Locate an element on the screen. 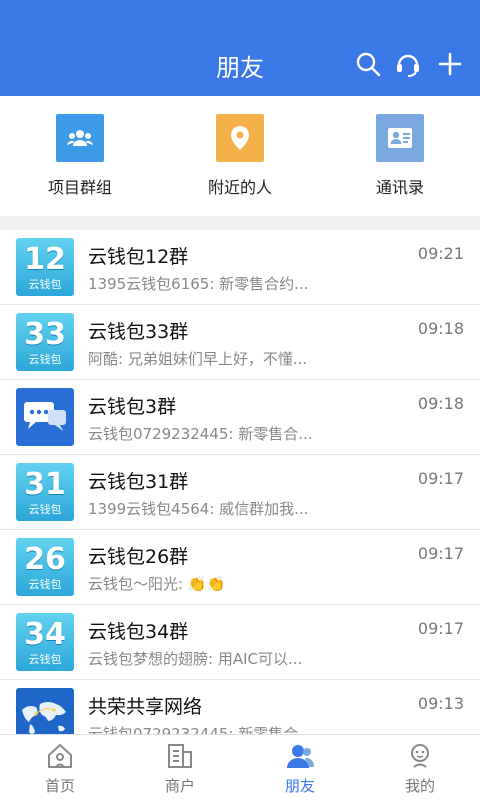  chat-name: 云钱包31群 is located at coordinates (138, 482).